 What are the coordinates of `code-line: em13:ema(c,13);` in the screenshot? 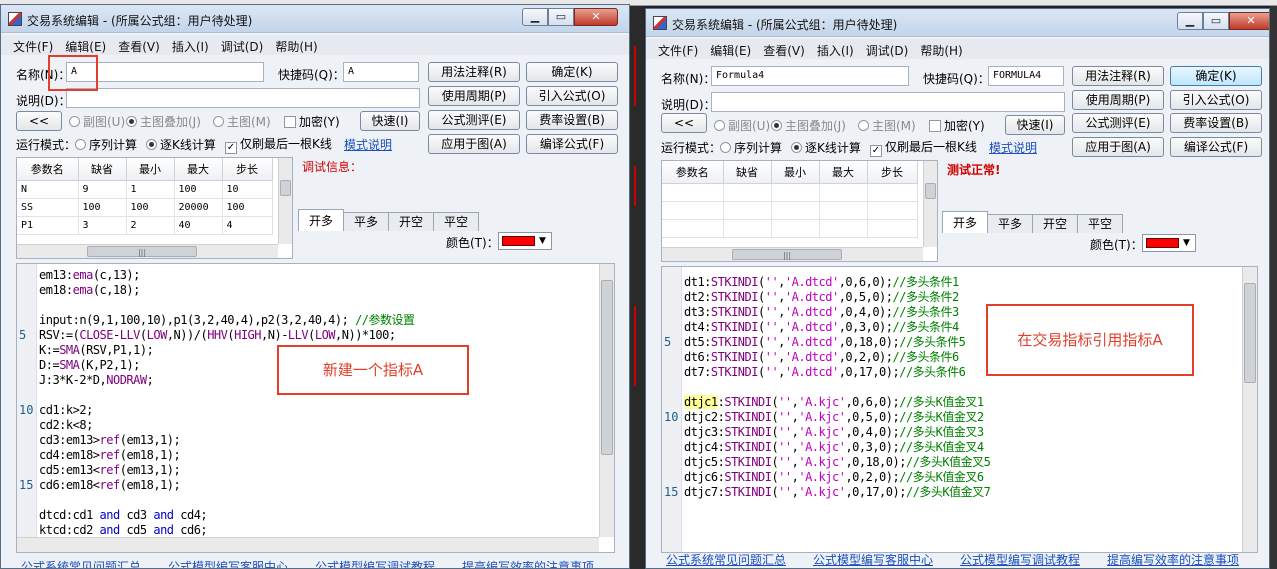 It's located at (89, 275).